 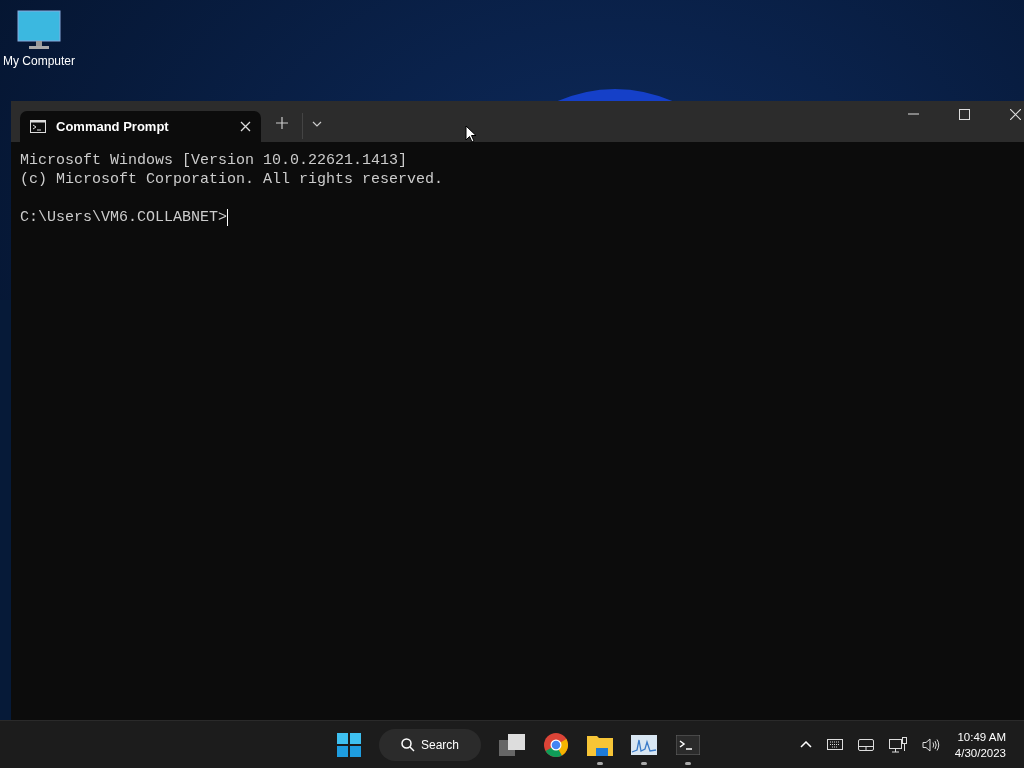 What do you see at coordinates (471, 134) in the screenshot?
I see `mouse-pointer-icon` at bounding box center [471, 134].